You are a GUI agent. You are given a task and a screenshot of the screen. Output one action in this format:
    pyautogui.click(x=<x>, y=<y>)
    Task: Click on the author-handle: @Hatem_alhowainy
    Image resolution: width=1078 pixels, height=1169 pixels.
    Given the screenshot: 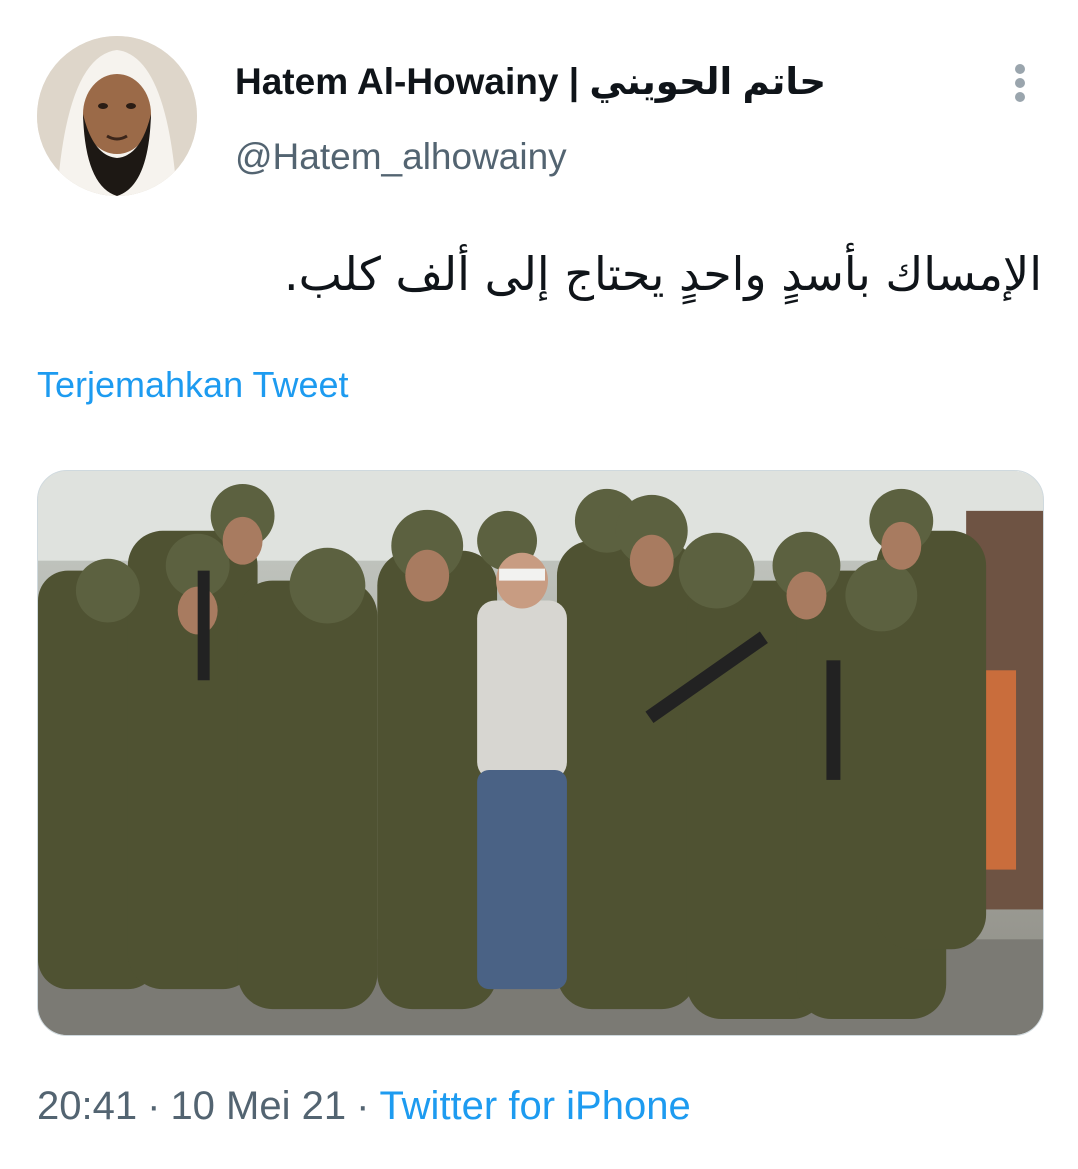 What is the action you would take?
    pyautogui.click(x=401, y=157)
    